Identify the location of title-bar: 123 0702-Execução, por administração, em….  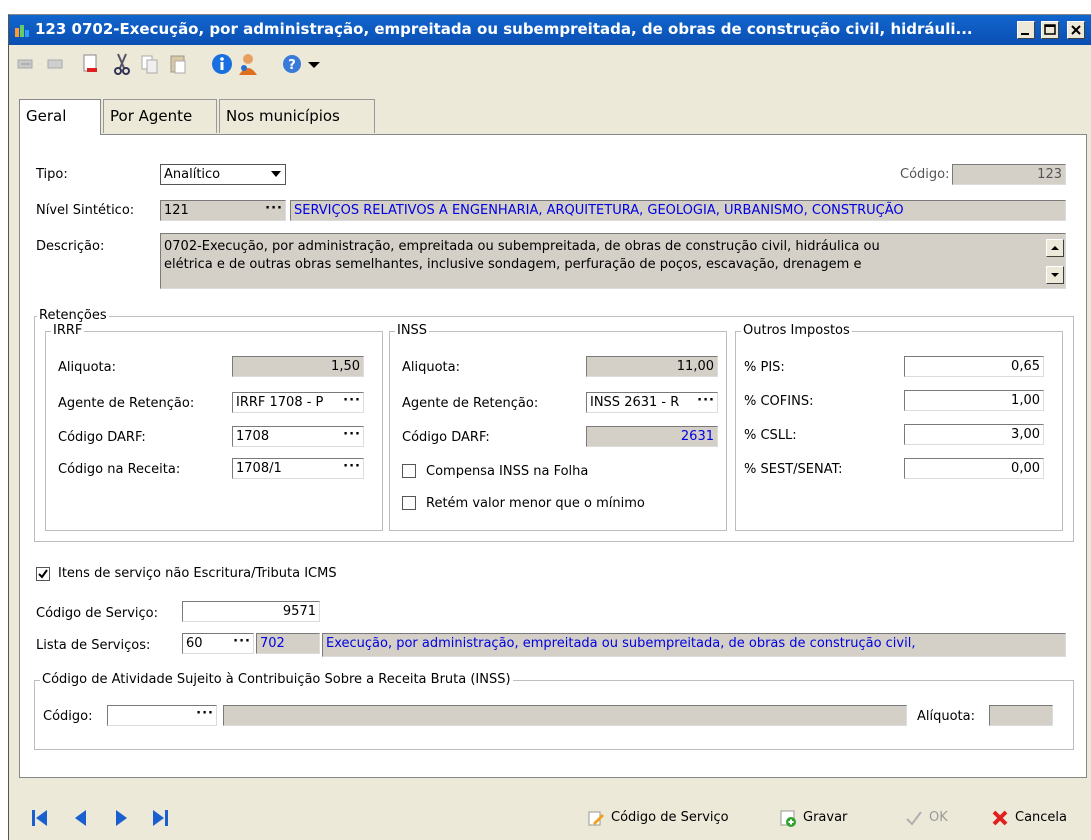
(550, 30).